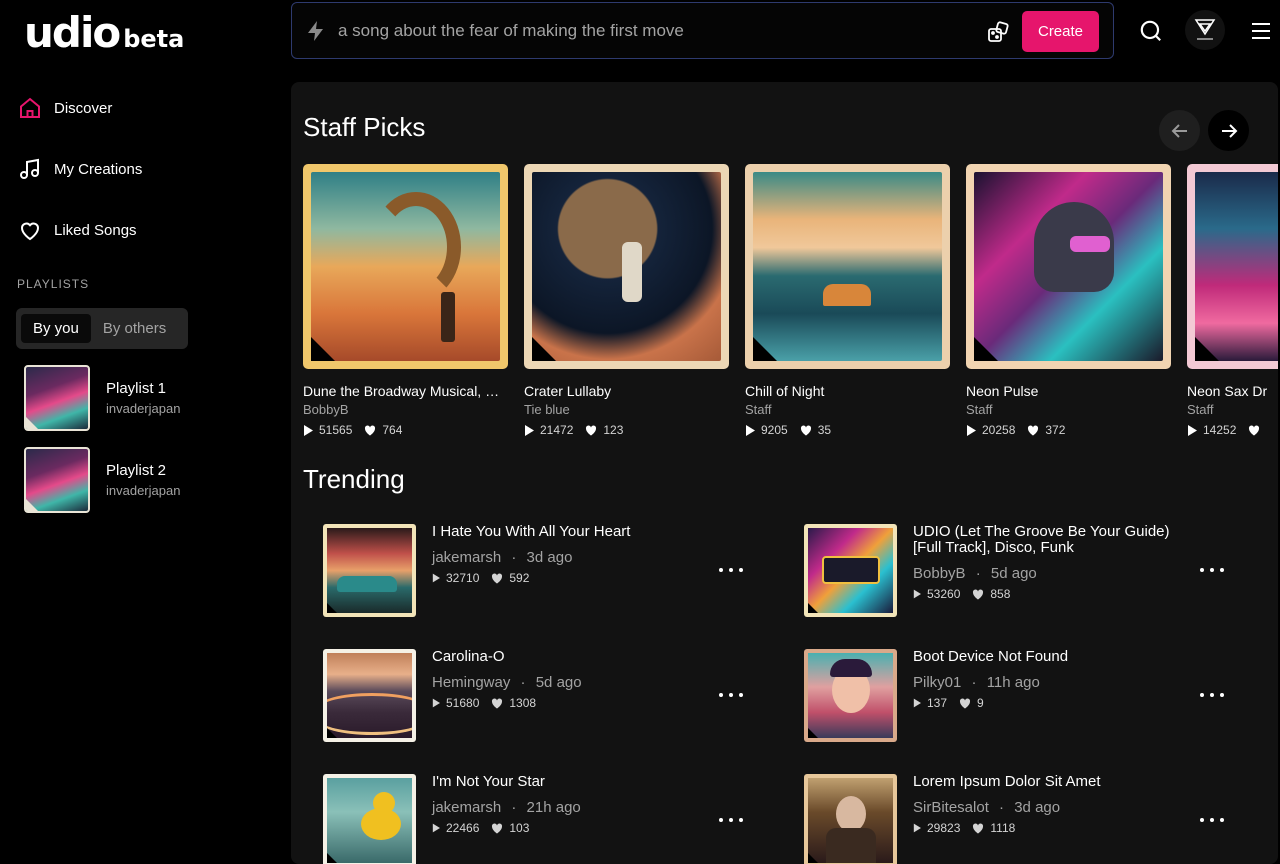  What do you see at coordinates (1220, 430) in the screenshot?
I see `play-count: 14252` at bounding box center [1220, 430].